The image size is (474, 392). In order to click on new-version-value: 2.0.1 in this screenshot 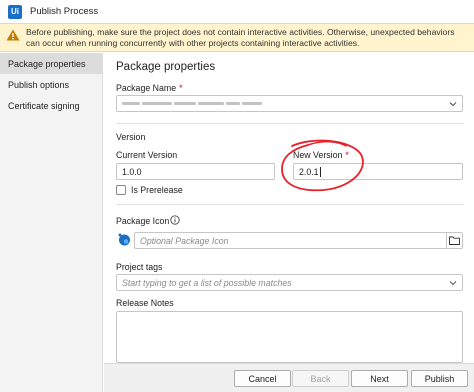, I will do `click(309, 171)`.